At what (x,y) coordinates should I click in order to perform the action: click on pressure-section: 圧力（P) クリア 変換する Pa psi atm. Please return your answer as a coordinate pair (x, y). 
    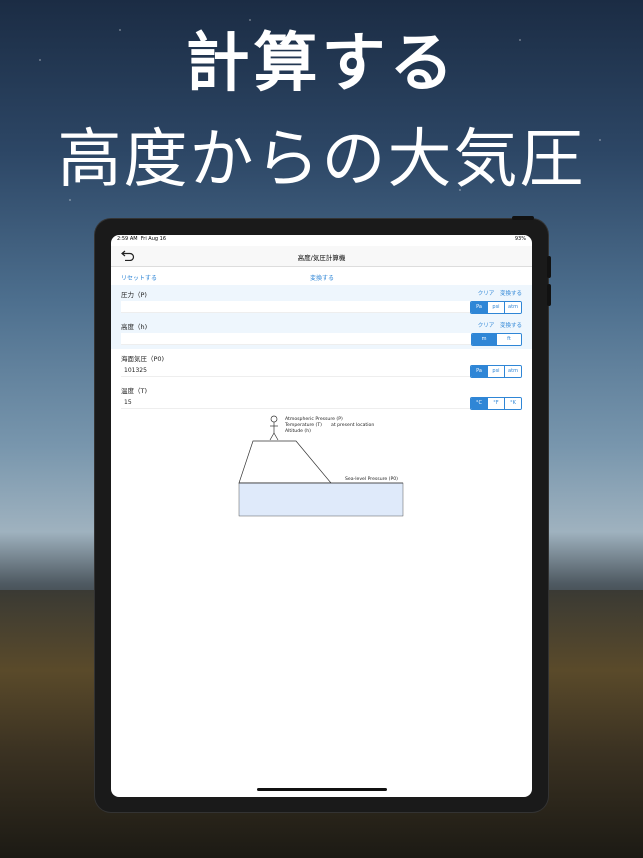
    Looking at the image, I should click on (321, 301).